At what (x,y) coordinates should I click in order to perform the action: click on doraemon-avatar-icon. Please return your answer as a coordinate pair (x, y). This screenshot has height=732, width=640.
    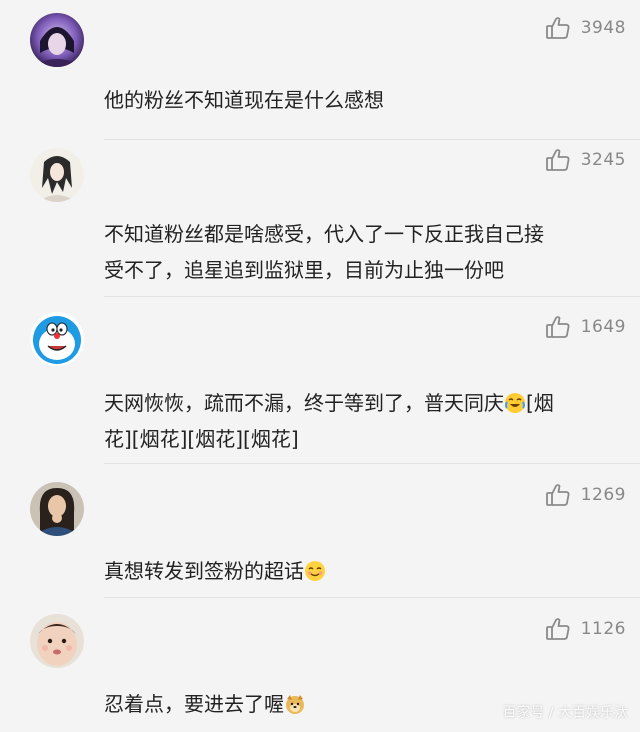
    Looking at the image, I should click on (57, 339).